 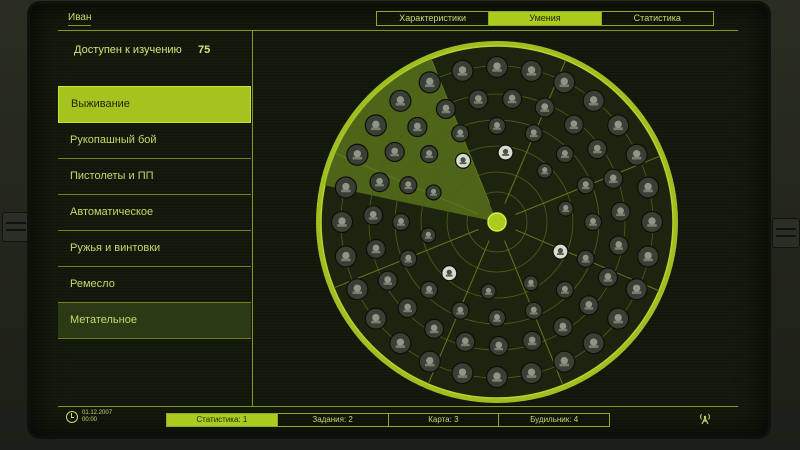 What do you see at coordinates (444, 420) in the screenshot?
I see `status-map: Карта: 3` at bounding box center [444, 420].